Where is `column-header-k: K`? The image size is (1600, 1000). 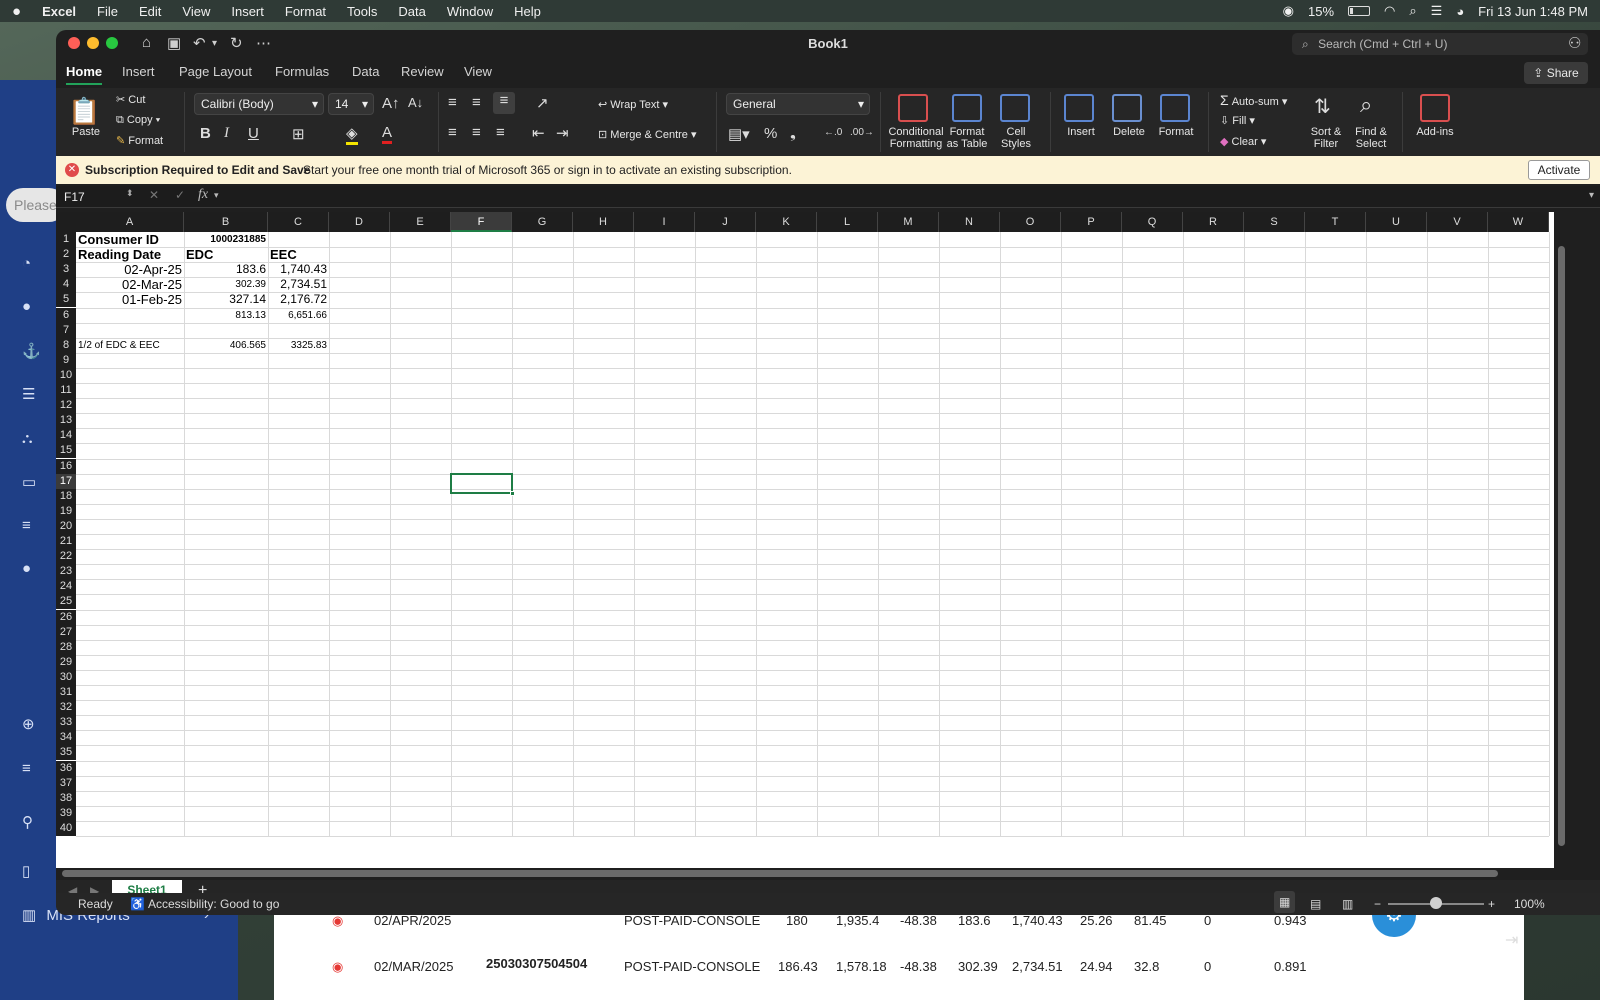 column-header-k: K is located at coordinates (786, 222).